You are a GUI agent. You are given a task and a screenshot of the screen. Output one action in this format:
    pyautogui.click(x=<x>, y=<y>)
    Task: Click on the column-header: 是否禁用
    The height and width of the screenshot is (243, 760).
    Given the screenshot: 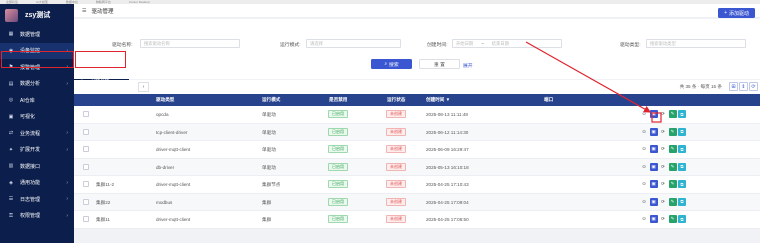 What is the action you would take?
    pyautogui.click(x=338, y=100)
    